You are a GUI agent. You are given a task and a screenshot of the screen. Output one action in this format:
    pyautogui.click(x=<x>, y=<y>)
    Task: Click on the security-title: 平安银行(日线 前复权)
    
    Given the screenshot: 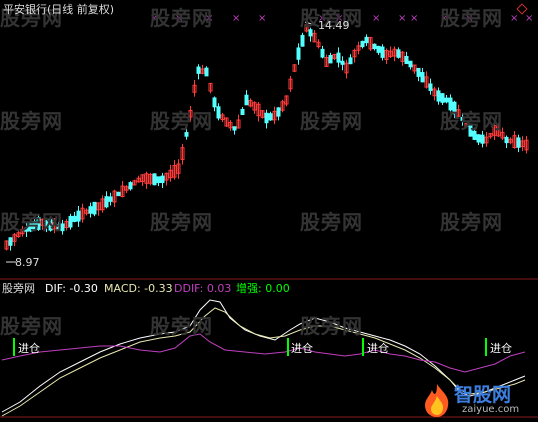 What is the action you would take?
    pyautogui.click(x=59, y=9)
    